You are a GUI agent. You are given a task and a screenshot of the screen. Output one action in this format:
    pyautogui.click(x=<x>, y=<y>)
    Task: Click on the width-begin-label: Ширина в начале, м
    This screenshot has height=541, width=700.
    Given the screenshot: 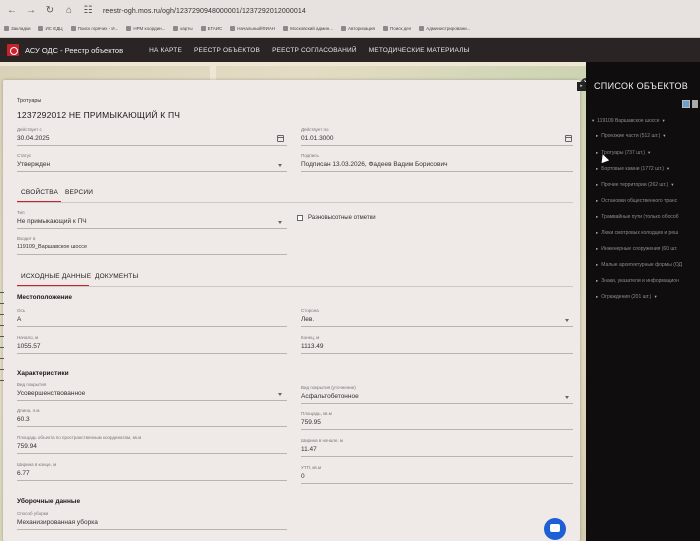 What is the action you would take?
    pyautogui.click(x=322, y=440)
    